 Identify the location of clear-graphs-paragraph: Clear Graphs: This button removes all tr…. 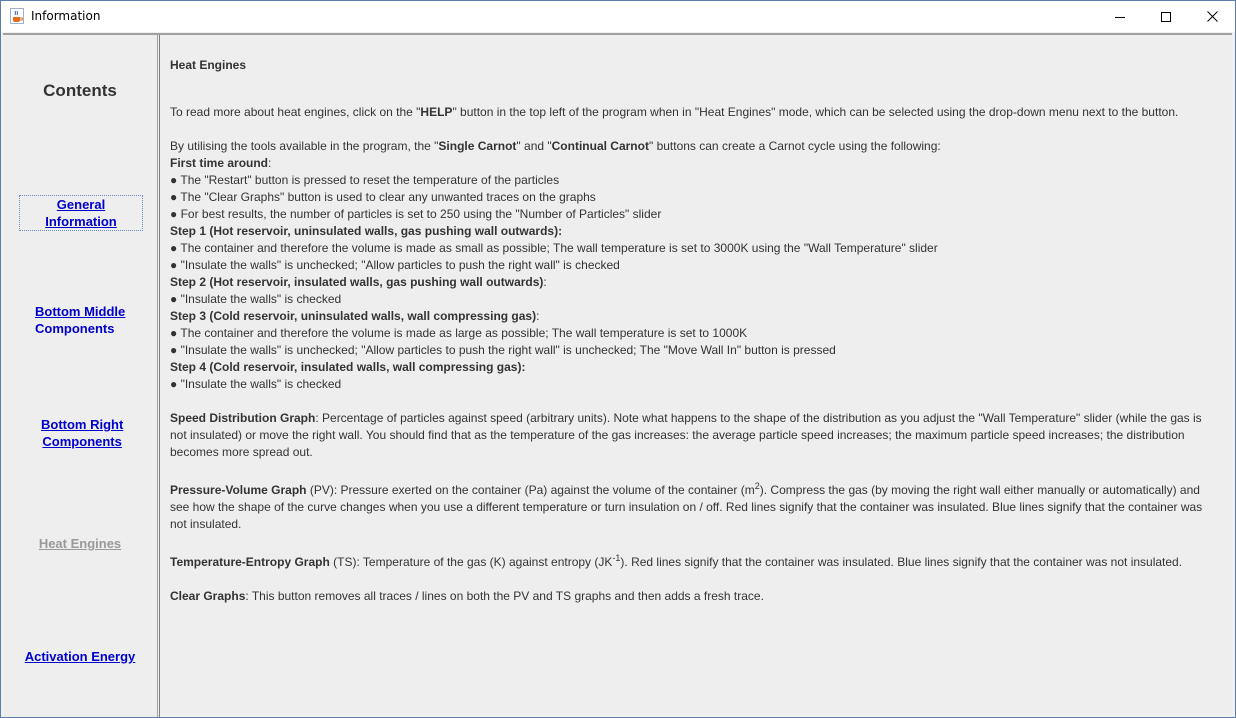
(467, 596).